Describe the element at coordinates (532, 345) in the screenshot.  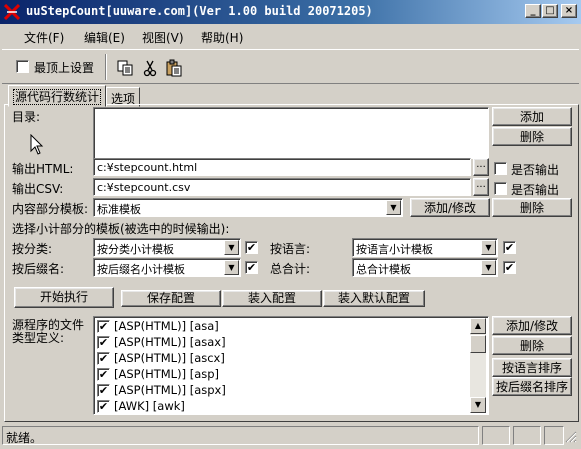
I see `filetype-delete-button: 删除` at that location.